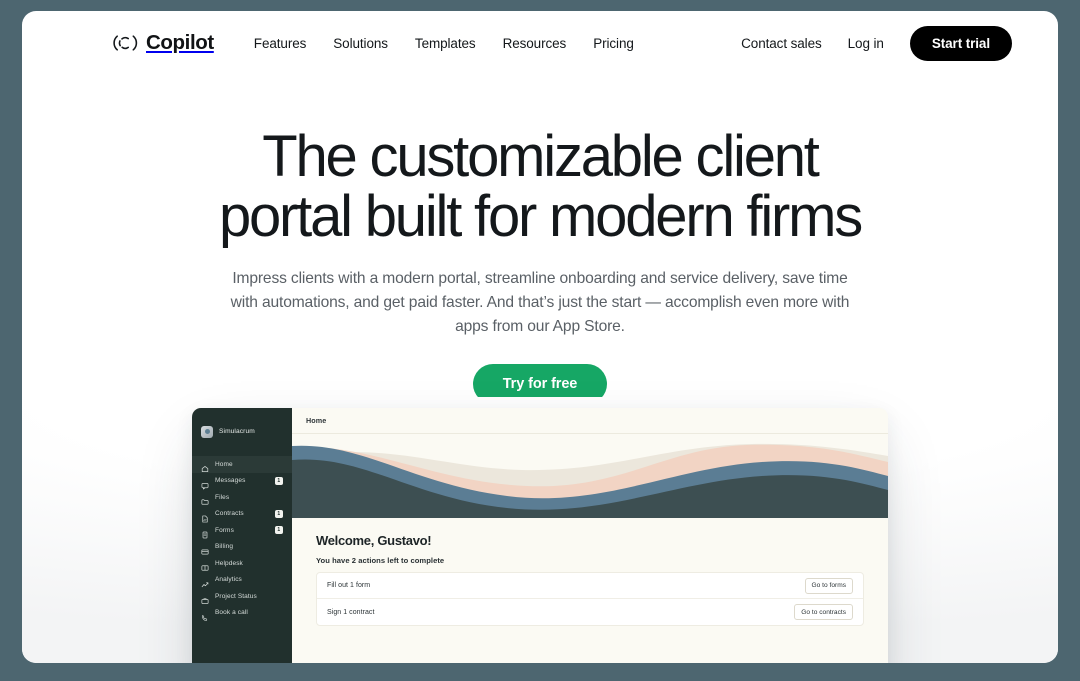  What do you see at coordinates (823, 612) in the screenshot?
I see `go-to-contracts-button: Go to contracts` at bounding box center [823, 612].